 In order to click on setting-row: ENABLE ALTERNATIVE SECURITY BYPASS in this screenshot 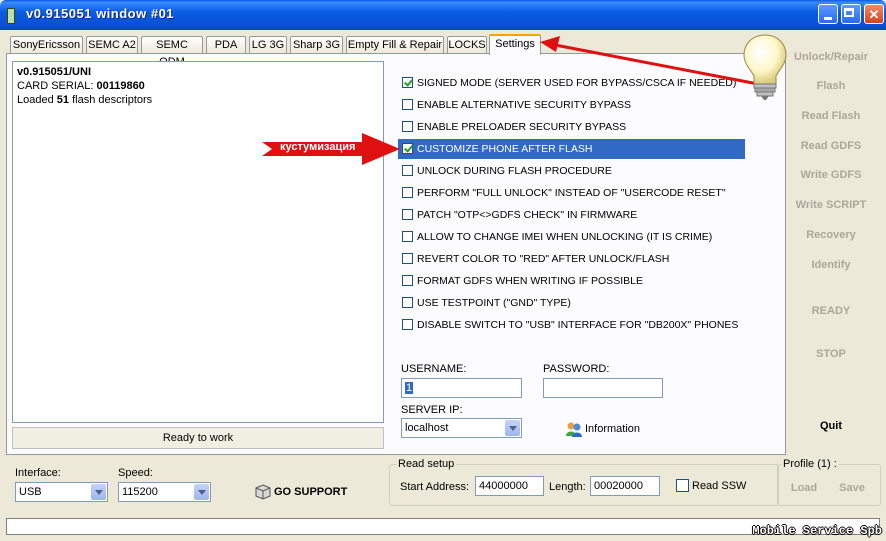, I will do `click(572, 105)`.